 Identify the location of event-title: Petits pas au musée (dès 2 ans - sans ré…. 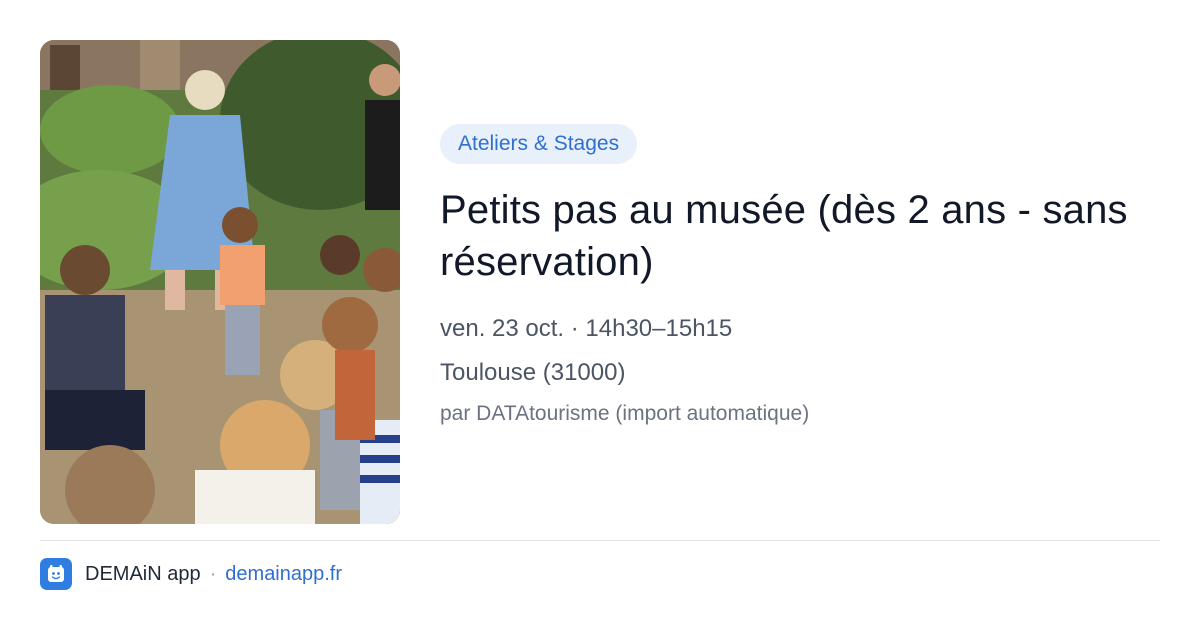
(800, 236).